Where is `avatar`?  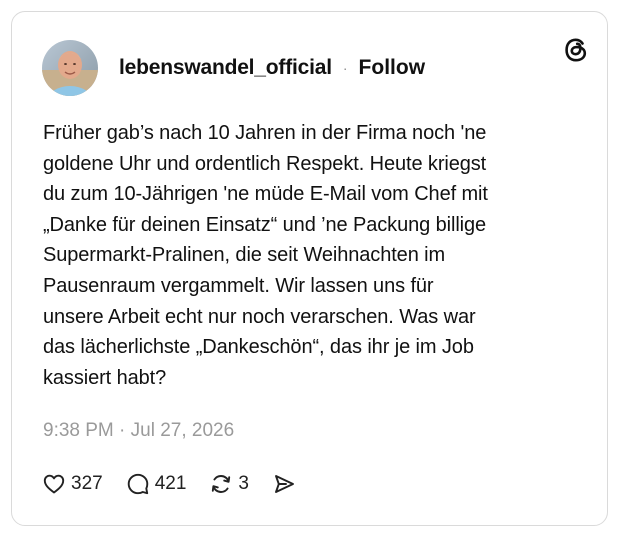 avatar is located at coordinates (70, 68).